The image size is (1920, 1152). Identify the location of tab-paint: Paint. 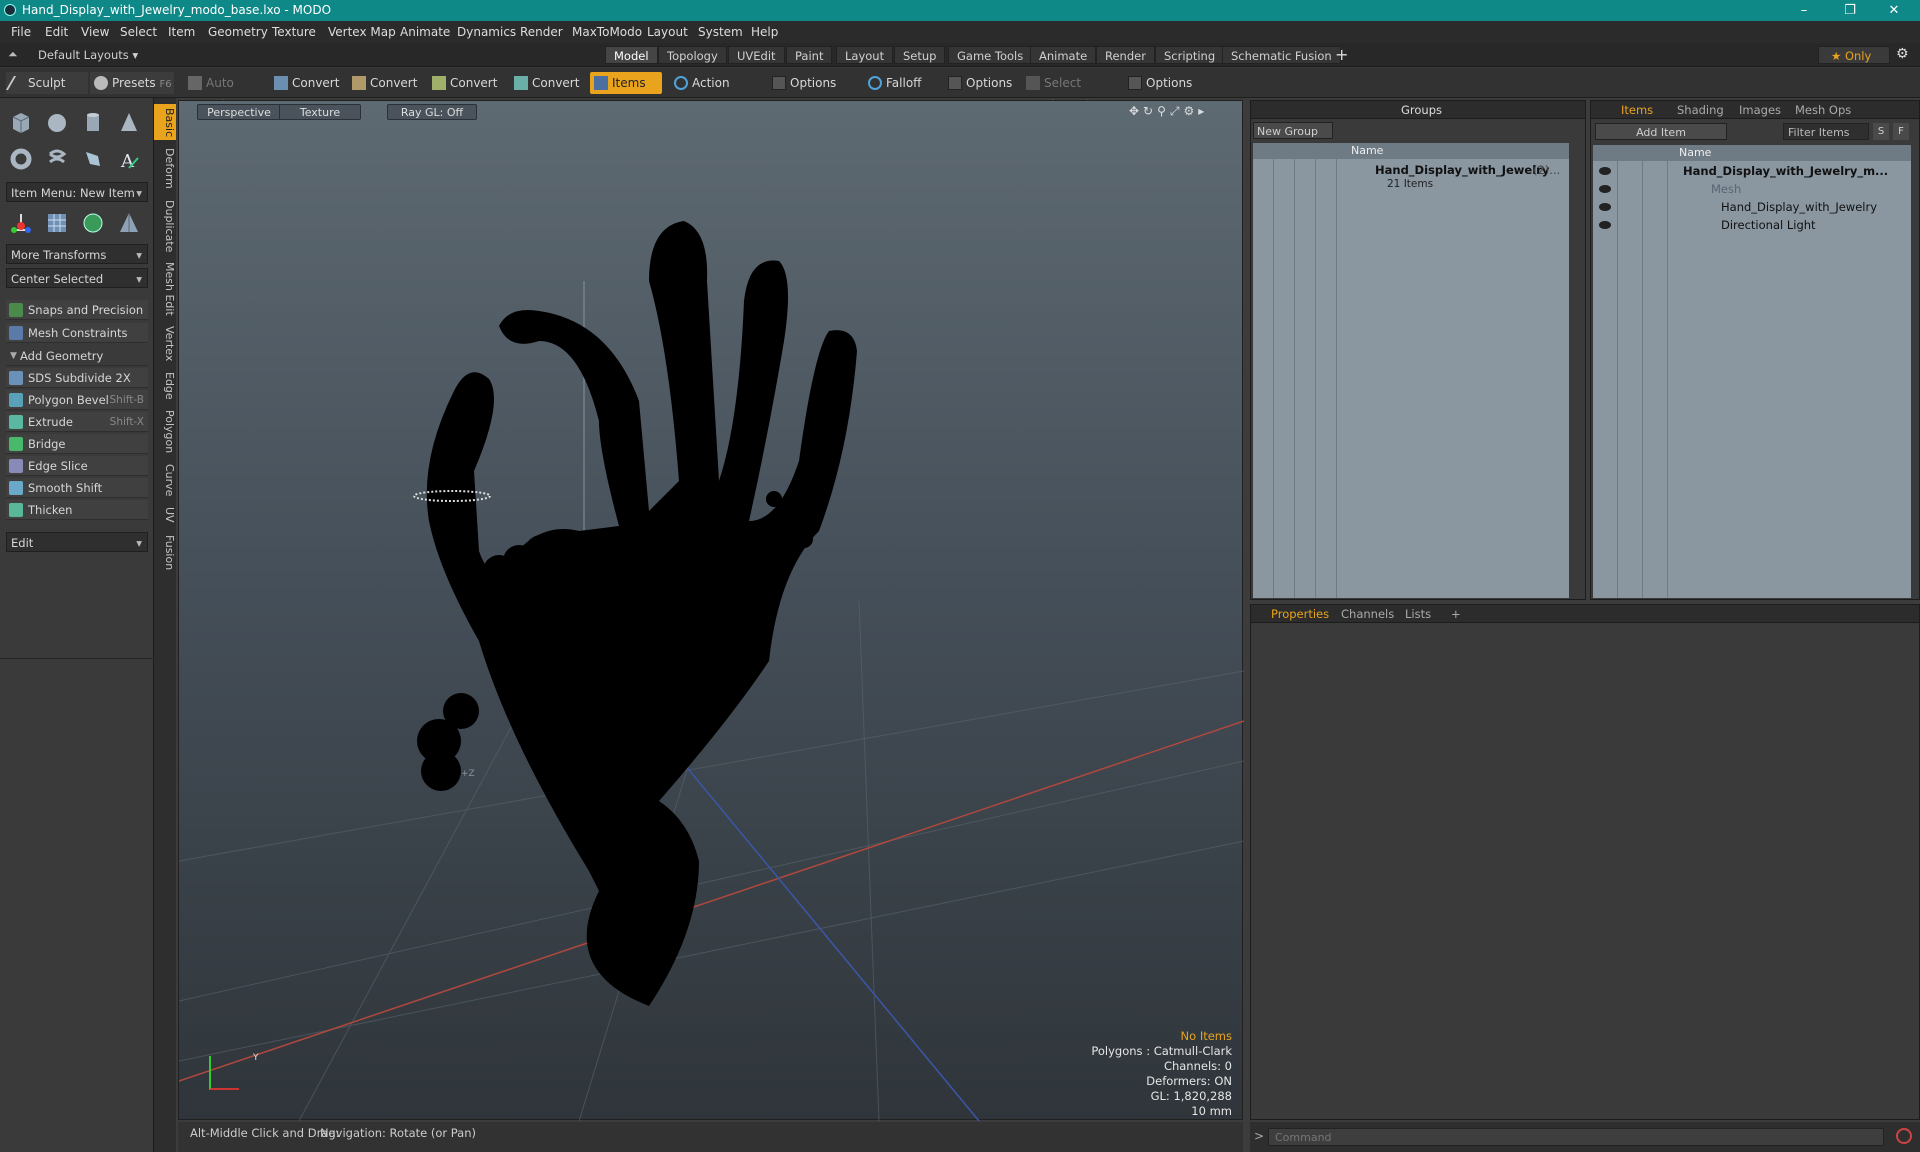
(809, 55).